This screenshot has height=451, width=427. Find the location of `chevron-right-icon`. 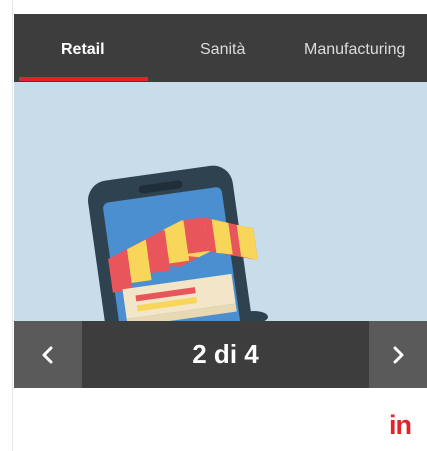

chevron-right-icon is located at coordinates (398, 354).